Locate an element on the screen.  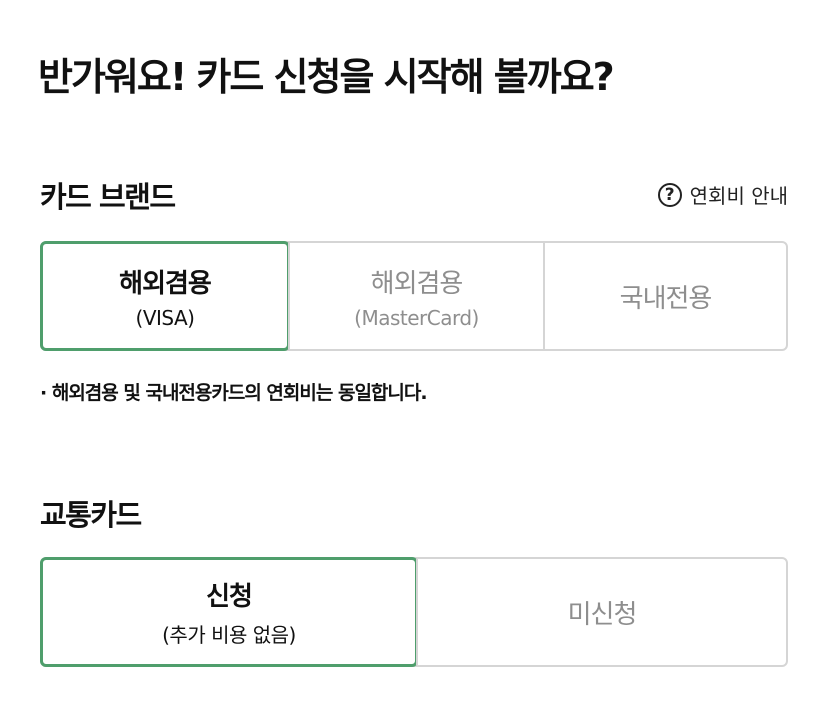
annual-fee-note: · 해외겸용 및 국내전용카드의 연회비는 동일합니다. is located at coordinates (234, 393).